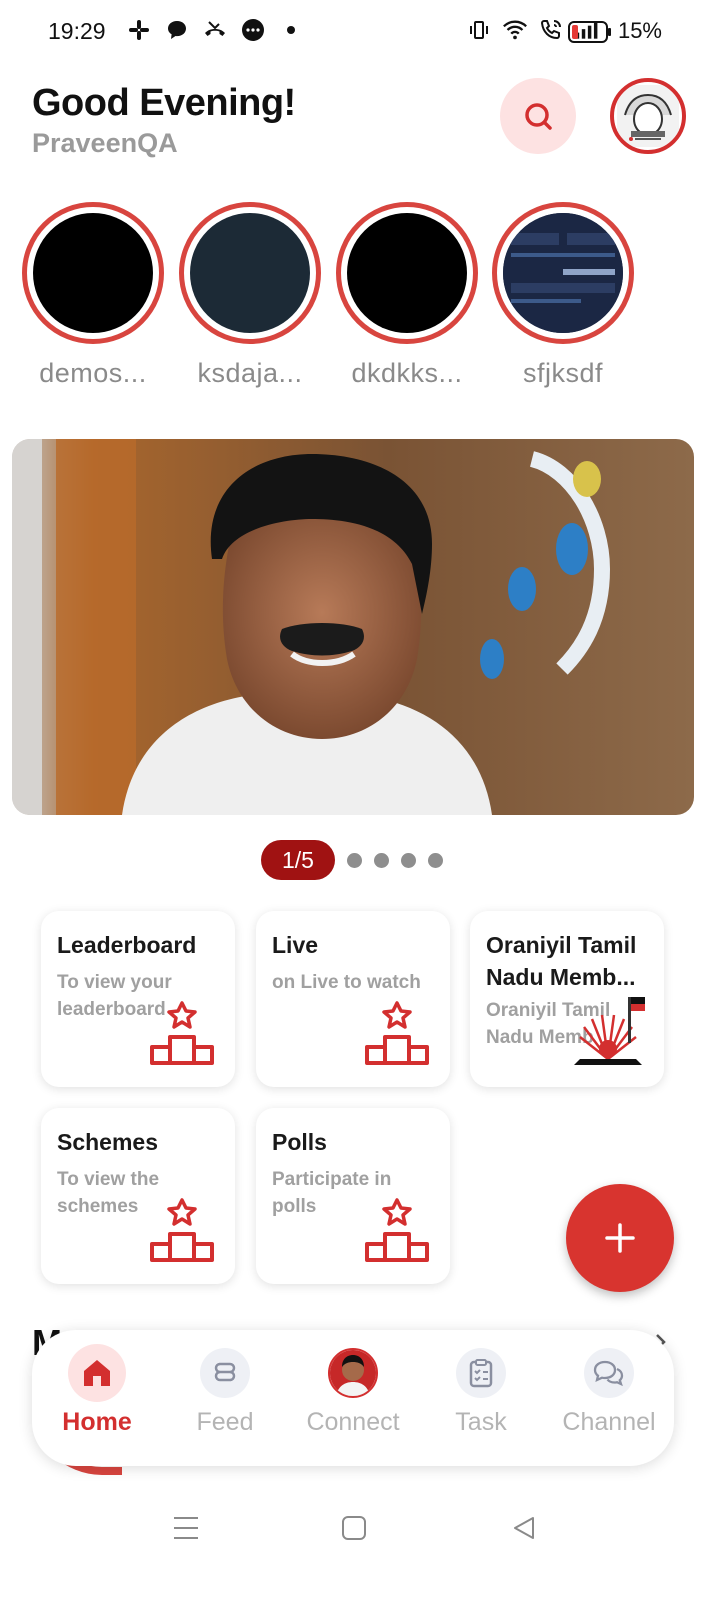 The image size is (720, 1600). I want to click on carousel-pager: 1/5, so click(352, 860).